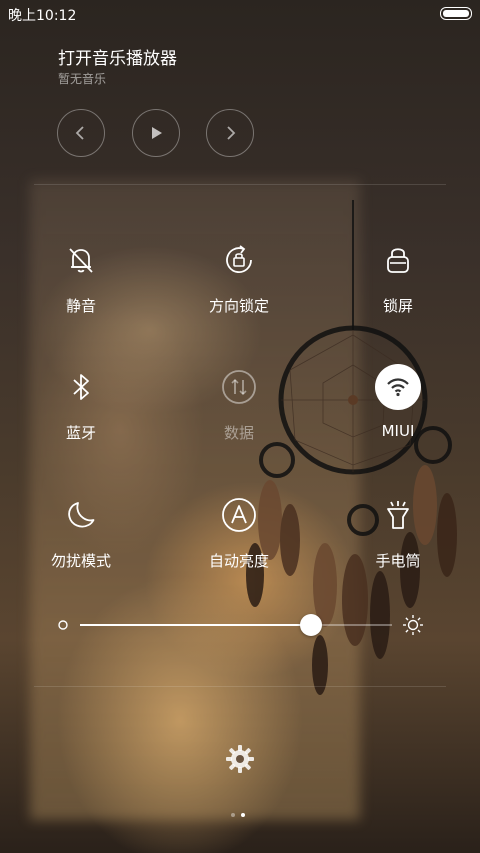 The width and height of the screenshot is (480, 853). What do you see at coordinates (397, 306) in the screenshot?
I see `toggle-label: 锁屏` at bounding box center [397, 306].